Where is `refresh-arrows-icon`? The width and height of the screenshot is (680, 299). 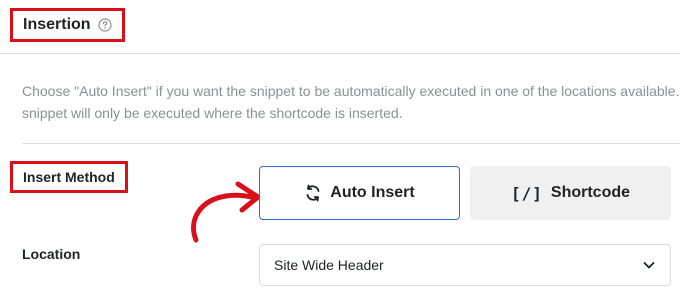 refresh-arrows-icon is located at coordinates (313, 193).